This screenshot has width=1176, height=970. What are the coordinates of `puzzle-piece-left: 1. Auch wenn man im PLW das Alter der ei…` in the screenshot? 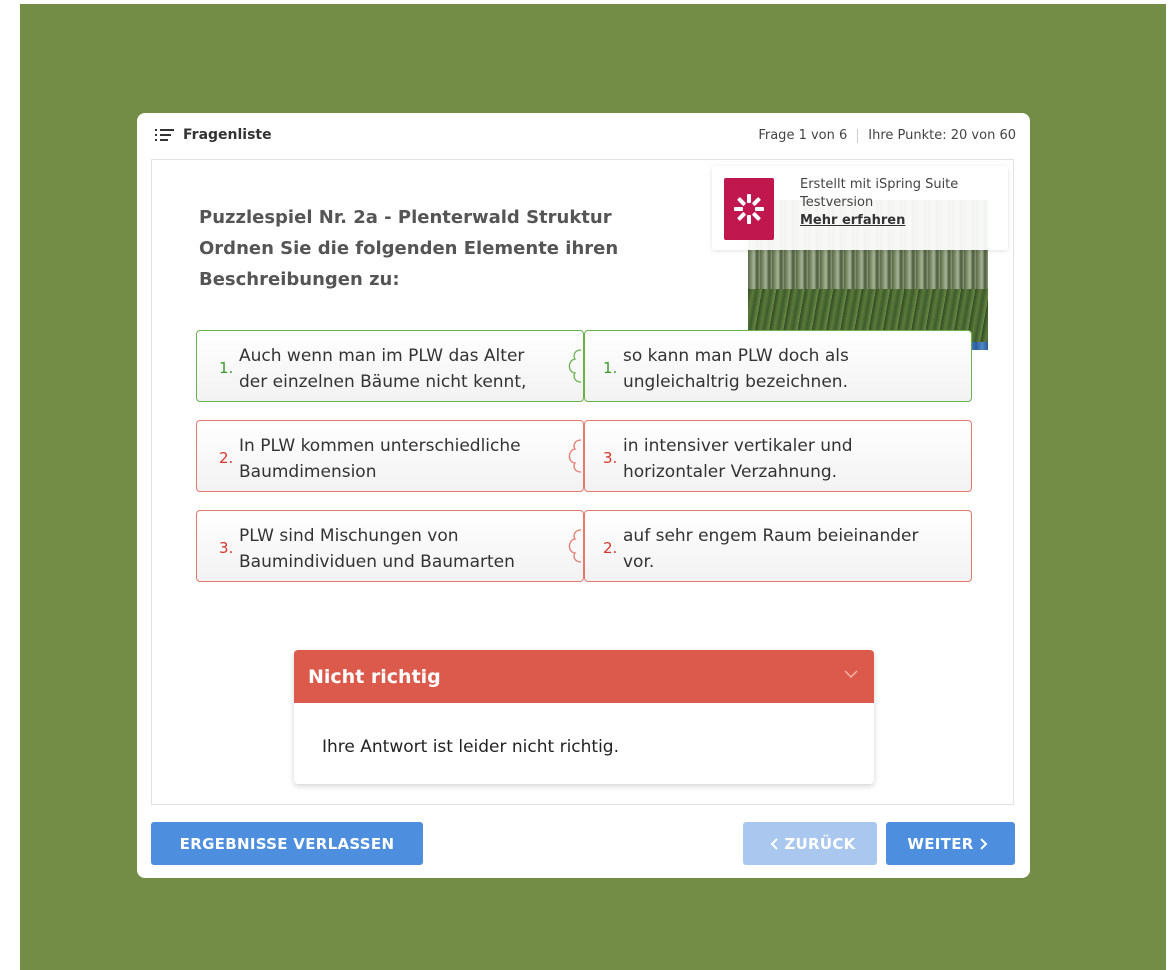 It's located at (390, 366).